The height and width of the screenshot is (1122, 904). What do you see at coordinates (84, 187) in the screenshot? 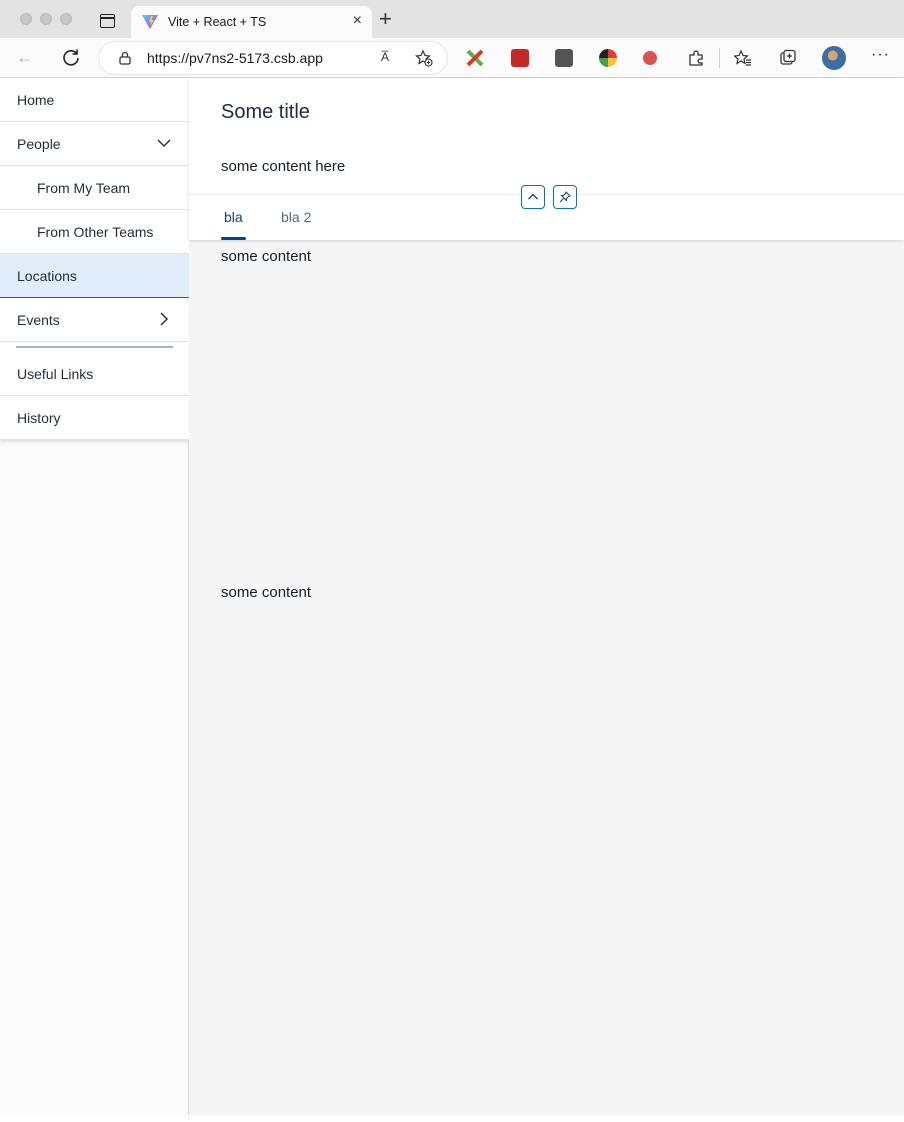
I see `sidebar-item-label: From My Team` at bounding box center [84, 187].